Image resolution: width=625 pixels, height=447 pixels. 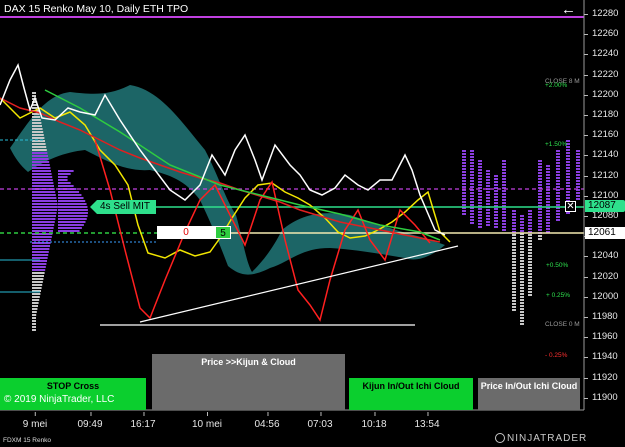 I want to click on order-quantity: 5, so click(x=223, y=232).